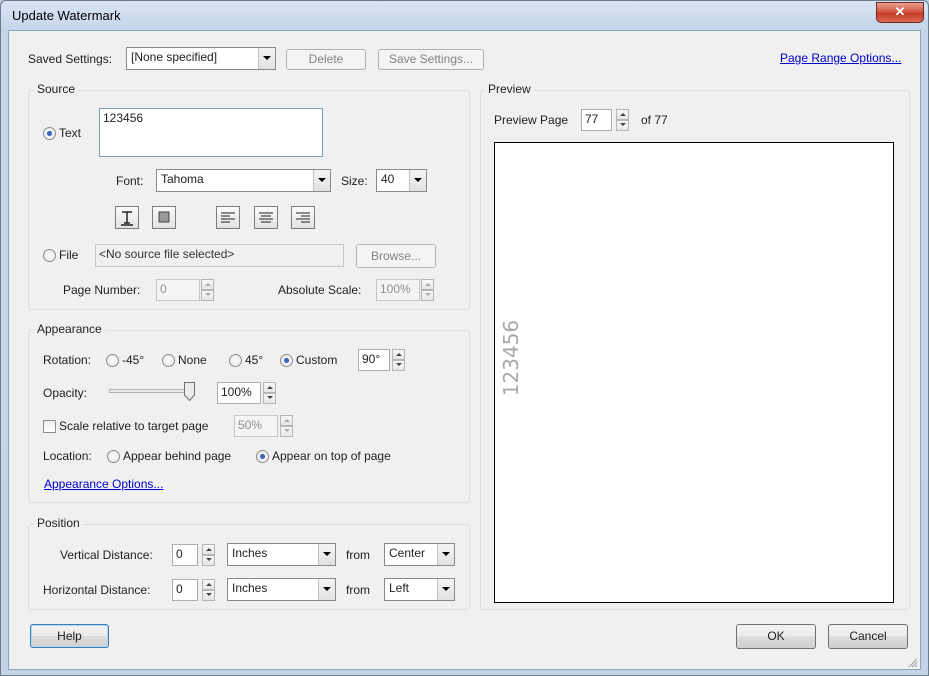 This screenshot has width=929, height=676. I want to click on horizontal-distance-input: 0, so click(185, 590).